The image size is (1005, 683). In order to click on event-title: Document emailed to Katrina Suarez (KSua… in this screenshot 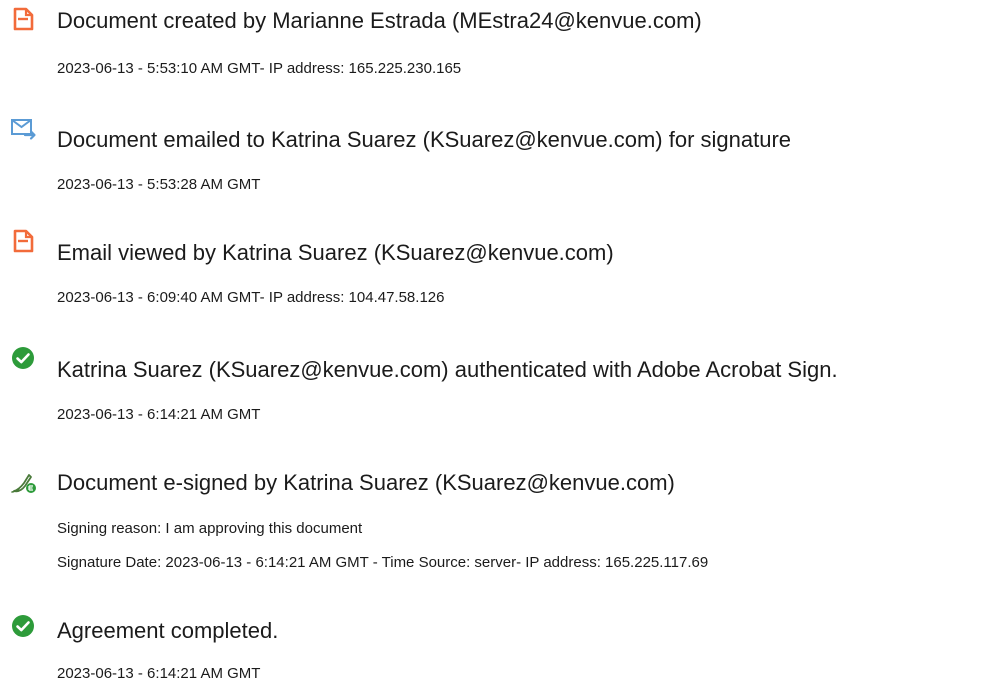, I will do `click(424, 139)`.